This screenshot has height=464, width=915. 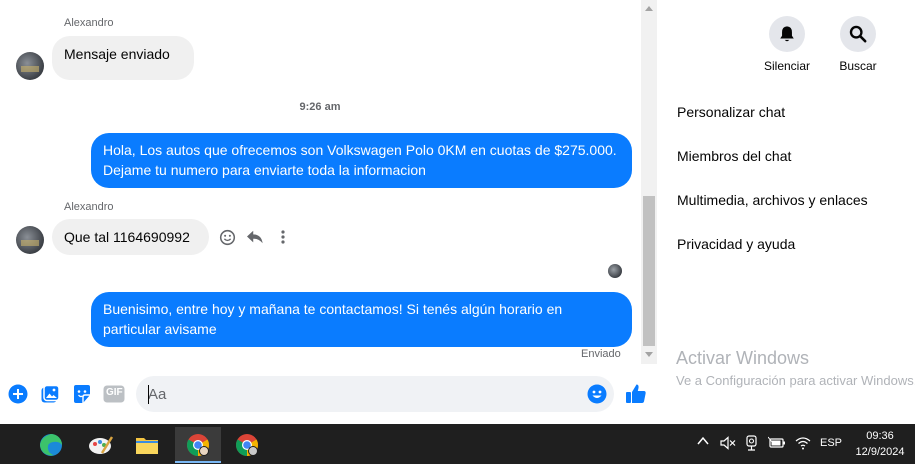 What do you see at coordinates (858, 66) in the screenshot?
I see `search-label: Buscar` at bounding box center [858, 66].